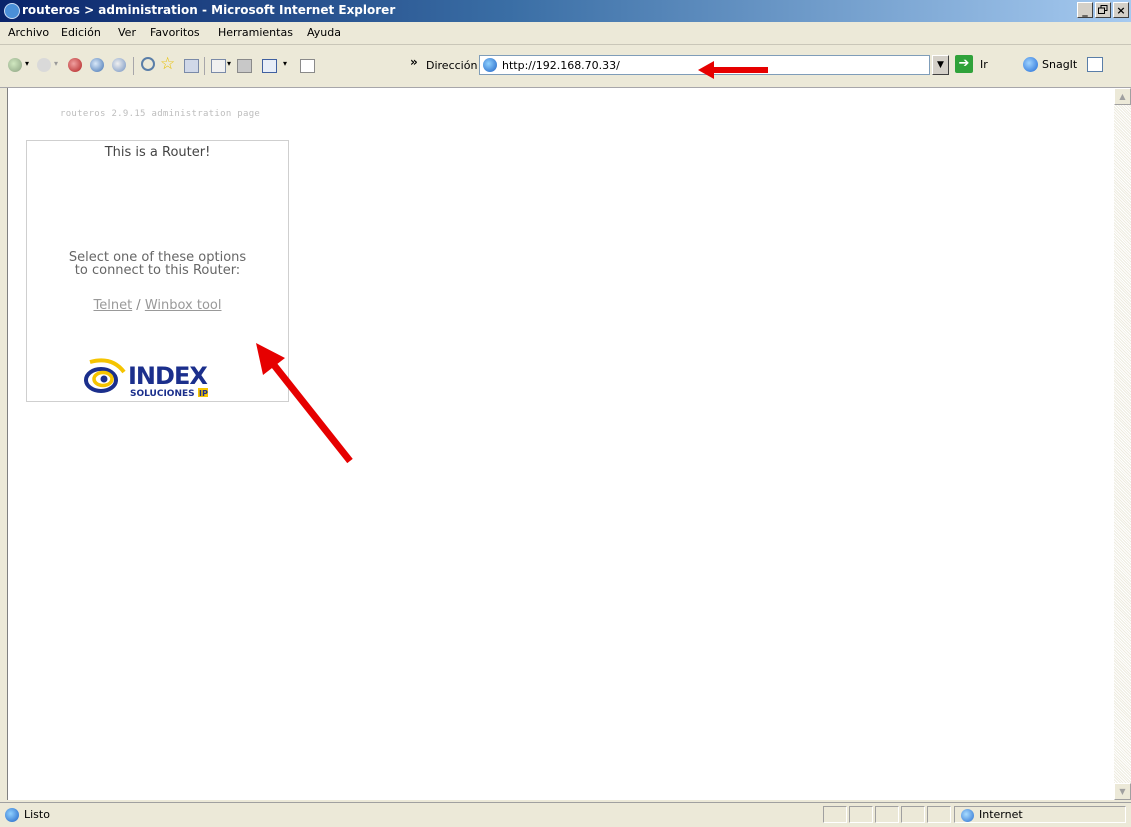 This screenshot has width=1131, height=827. What do you see at coordinates (160, 114) in the screenshot?
I see `admin-page-title: routeros 2.9.15 administration page` at bounding box center [160, 114].